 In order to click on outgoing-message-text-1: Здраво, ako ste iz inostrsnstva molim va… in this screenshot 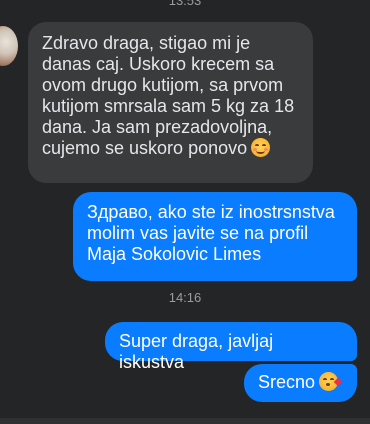, I will do `click(211, 233)`.